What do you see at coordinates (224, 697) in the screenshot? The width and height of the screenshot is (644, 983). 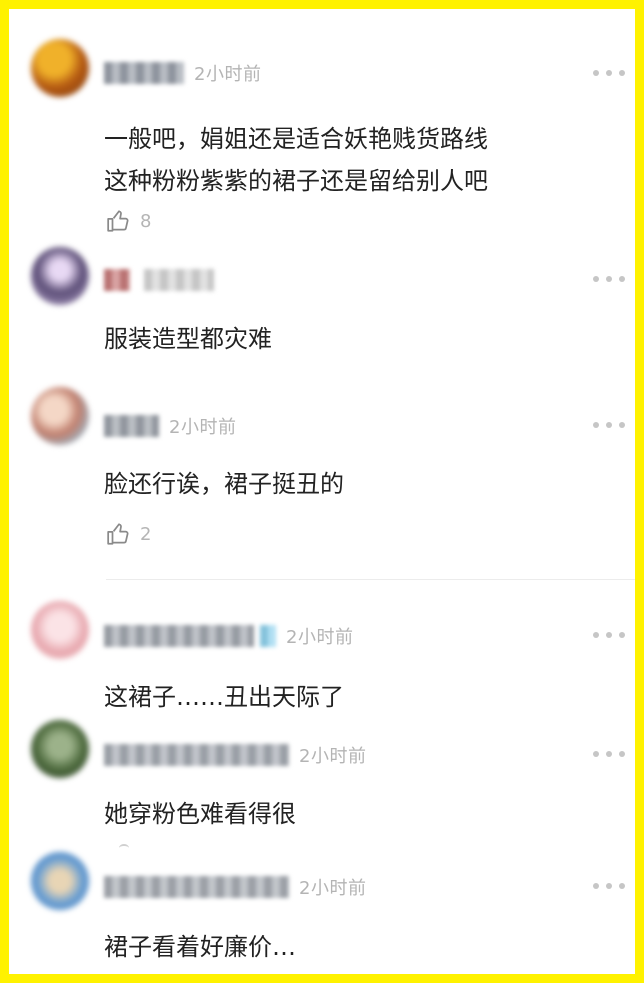 I see `comment-text-line: 这裙子……丑出天际了` at bounding box center [224, 697].